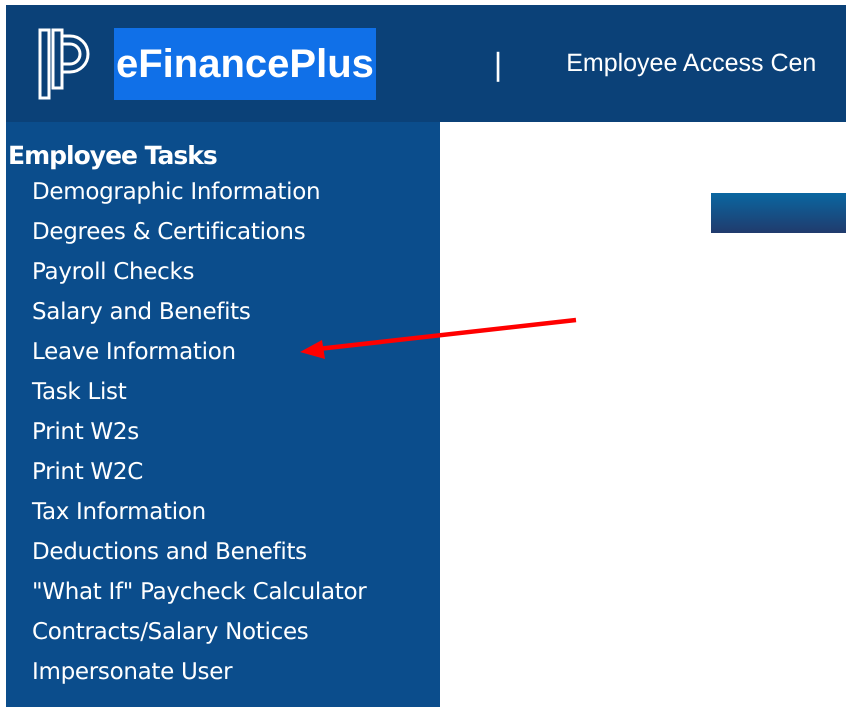 The height and width of the screenshot is (707, 846). Describe the element at coordinates (112, 156) in the screenshot. I see `sidebar-heading: Employee Tasks` at that location.